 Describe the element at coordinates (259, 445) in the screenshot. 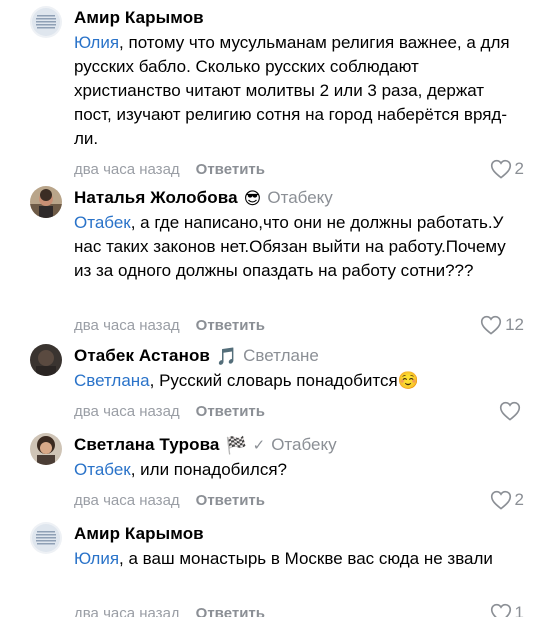

I see `verified-check-icon: ✓` at that location.